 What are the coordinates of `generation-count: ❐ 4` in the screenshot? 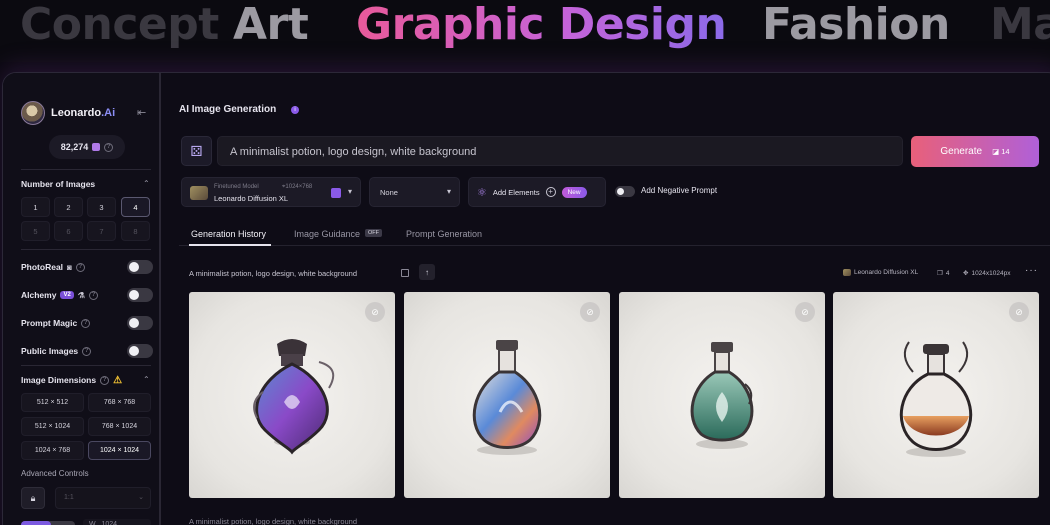 It's located at (943, 273).